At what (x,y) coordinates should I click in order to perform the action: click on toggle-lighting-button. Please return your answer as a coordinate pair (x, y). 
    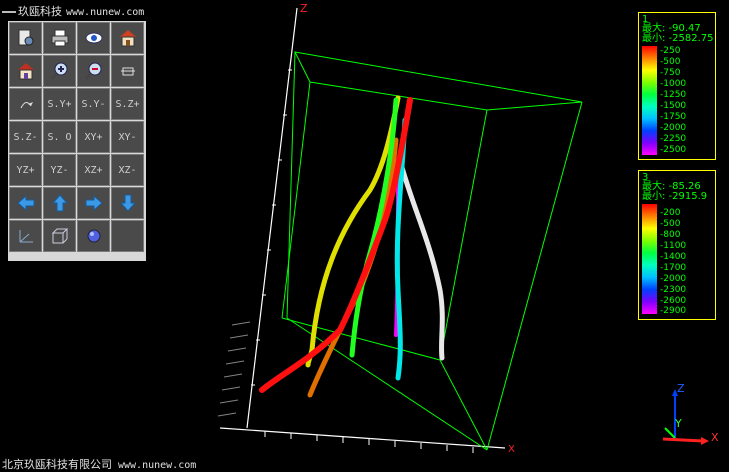
    Looking at the image, I should click on (93, 236).